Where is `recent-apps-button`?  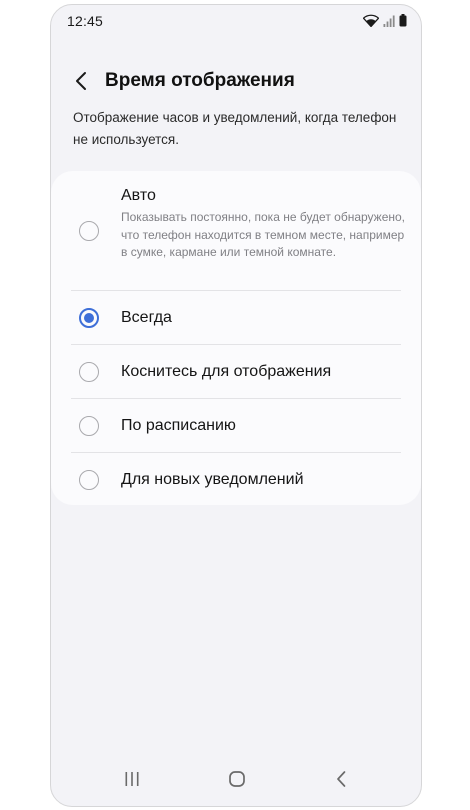
recent-apps-button is located at coordinates (132, 779).